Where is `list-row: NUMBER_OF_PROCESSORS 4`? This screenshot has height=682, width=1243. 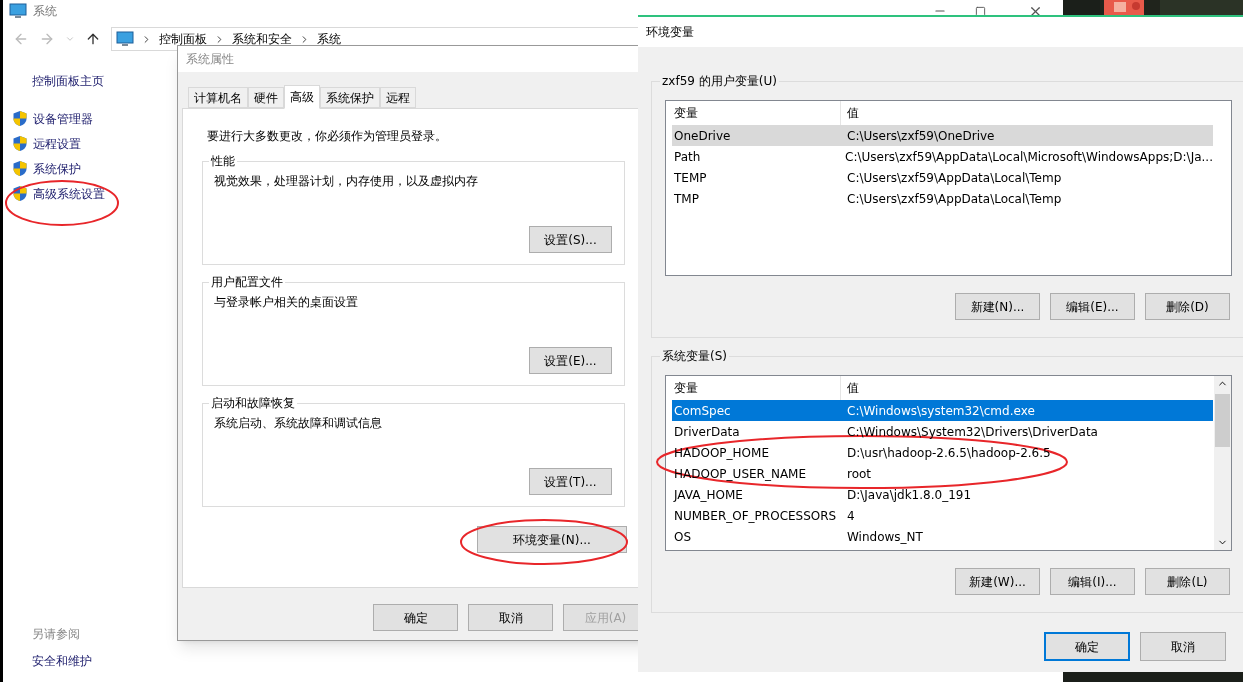
list-row: NUMBER_OF_PROCESSORS 4 is located at coordinates (942, 515).